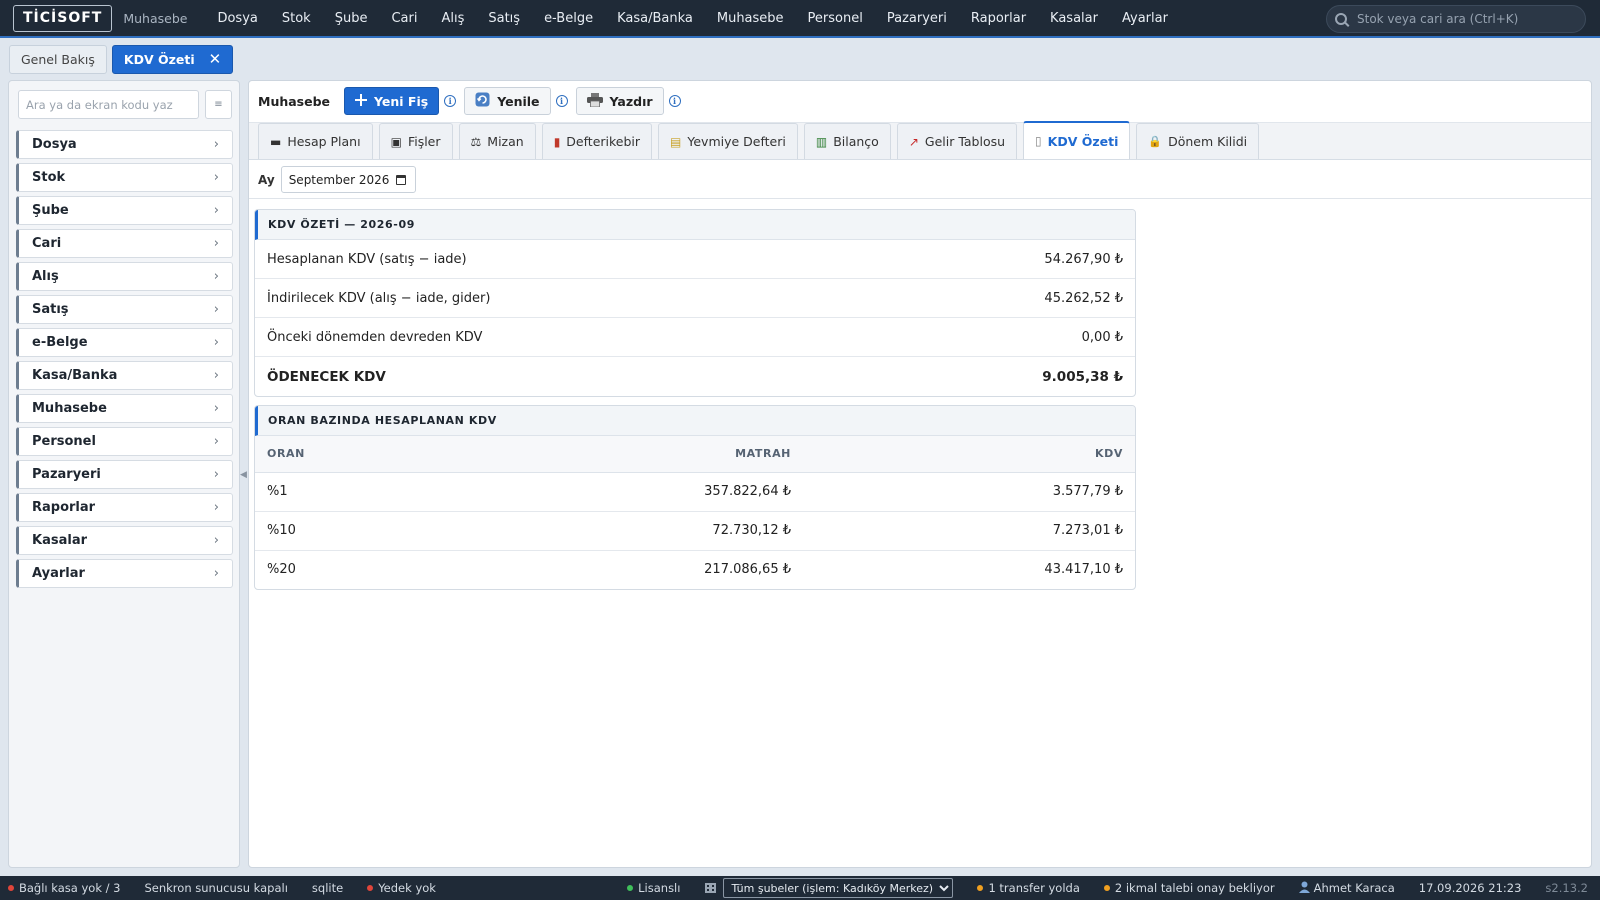 This screenshot has width=1600, height=900. What do you see at coordinates (124, 342) in the screenshot?
I see `sidebar-item-ebelge: e-Belge ›` at bounding box center [124, 342].